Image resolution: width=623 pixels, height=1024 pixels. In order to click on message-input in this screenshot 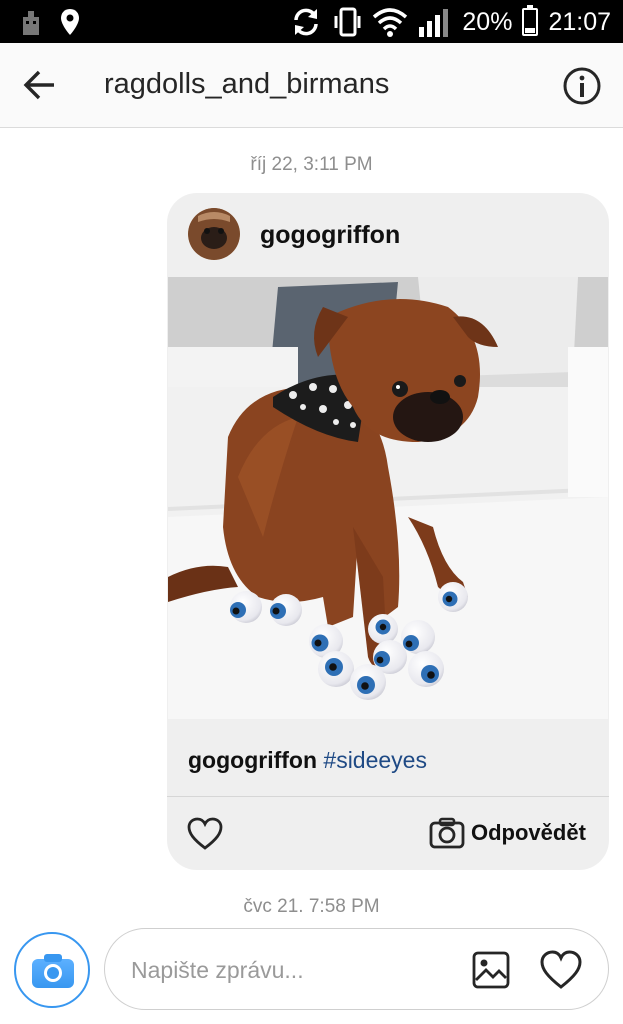, I will do `click(291, 970)`.